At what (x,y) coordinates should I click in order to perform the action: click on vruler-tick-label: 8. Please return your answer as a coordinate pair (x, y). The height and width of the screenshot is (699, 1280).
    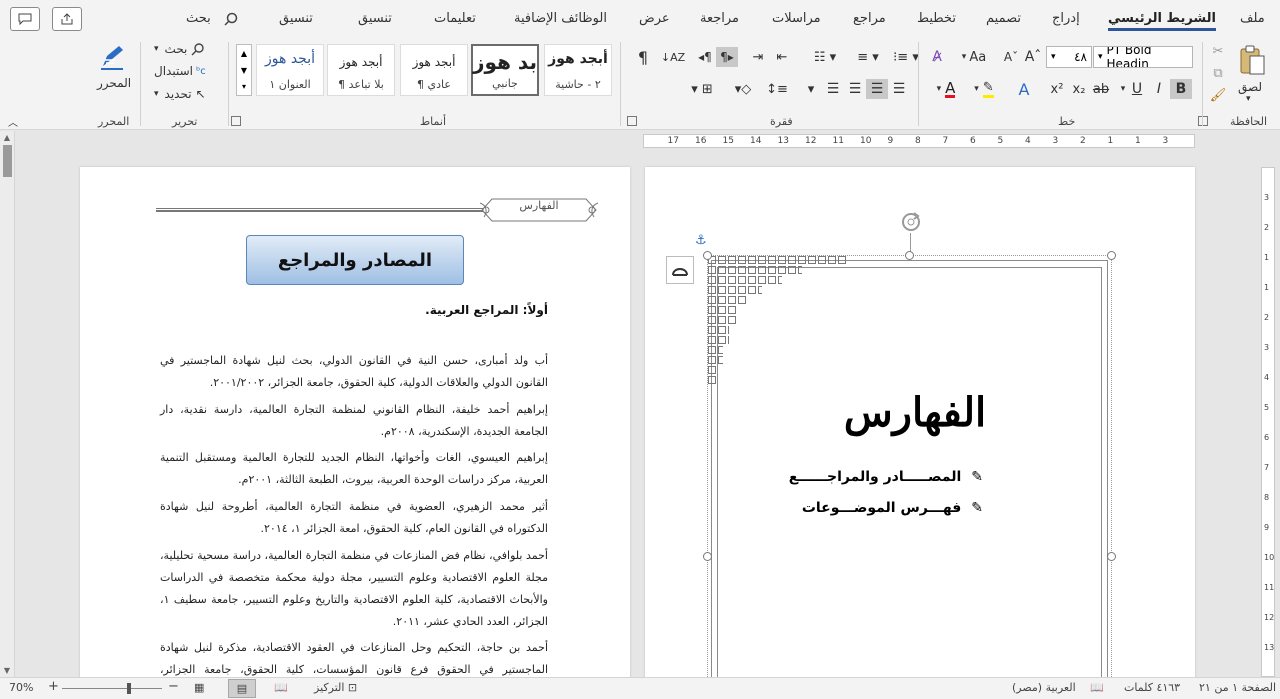
    Looking at the image, I should click on (1267, 497).